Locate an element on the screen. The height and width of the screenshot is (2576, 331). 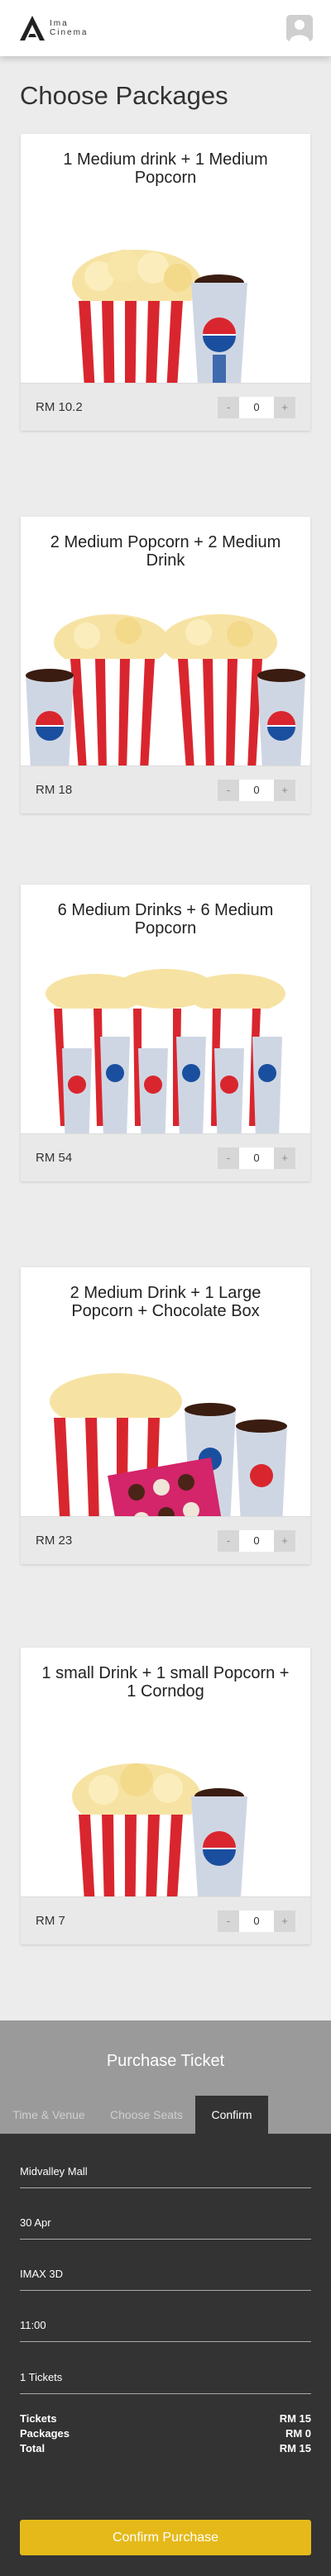
summary-label: Packages is located at coordinates (45, 2433).